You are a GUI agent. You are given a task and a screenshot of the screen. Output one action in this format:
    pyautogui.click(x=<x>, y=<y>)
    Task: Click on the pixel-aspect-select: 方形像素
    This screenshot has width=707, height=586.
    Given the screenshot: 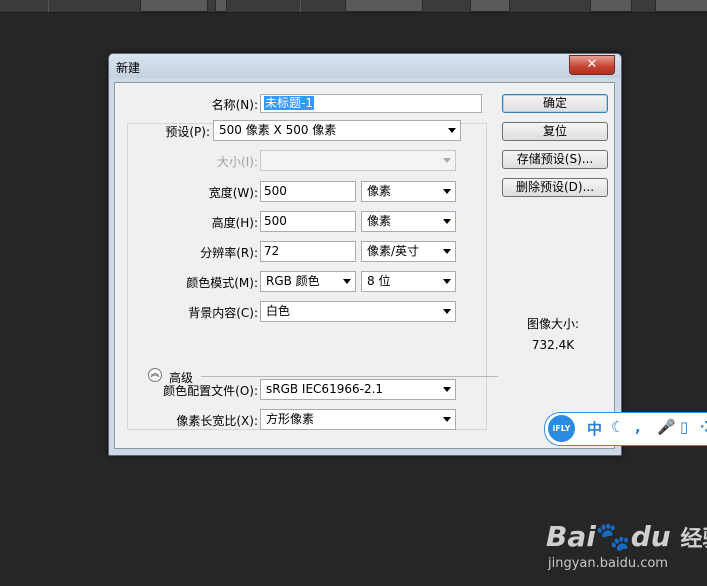 What is the action you would take?
    pyautogui.click(x=358, y=419)
    